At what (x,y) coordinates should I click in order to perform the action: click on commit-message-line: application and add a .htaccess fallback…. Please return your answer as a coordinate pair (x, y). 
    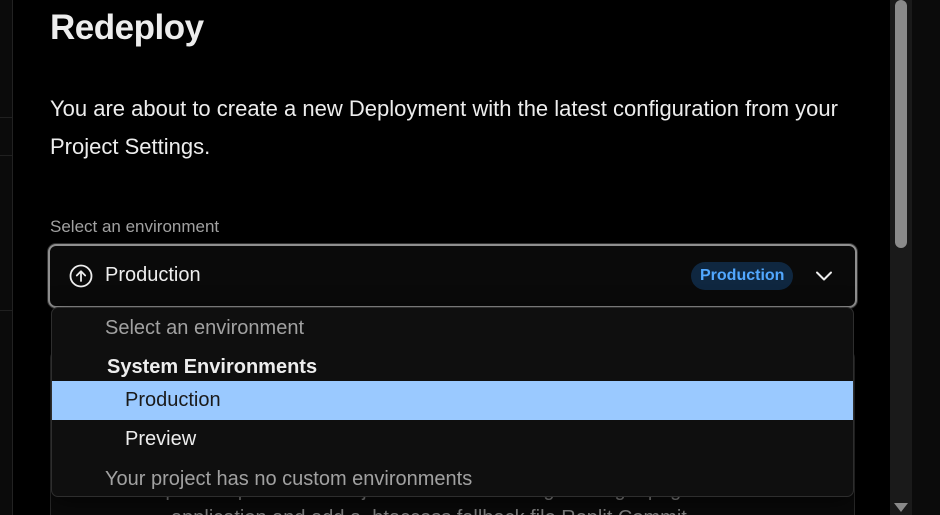
    Looking at the image, I should click on (429, 511).